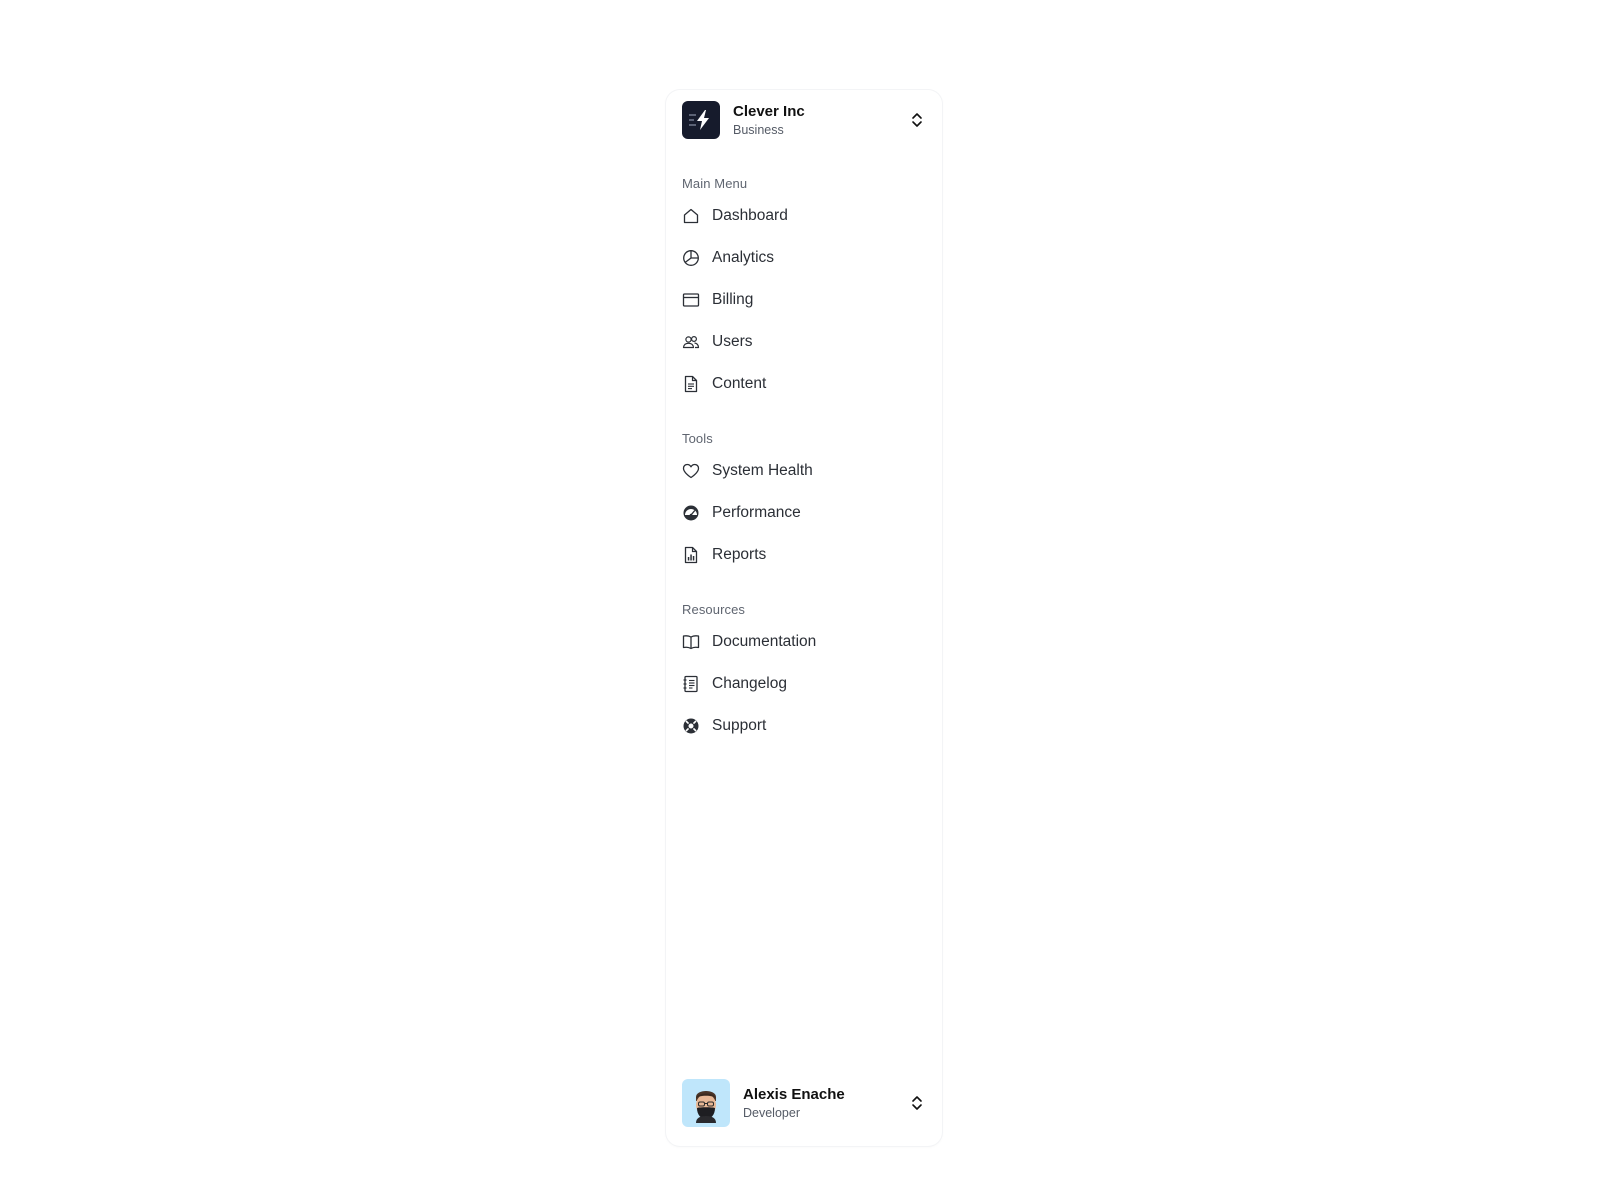  What do you see at coordinates (739, 554) in the screenshot?
I see `sidebar-item-label: Reports` at bounding box center [739, 554].